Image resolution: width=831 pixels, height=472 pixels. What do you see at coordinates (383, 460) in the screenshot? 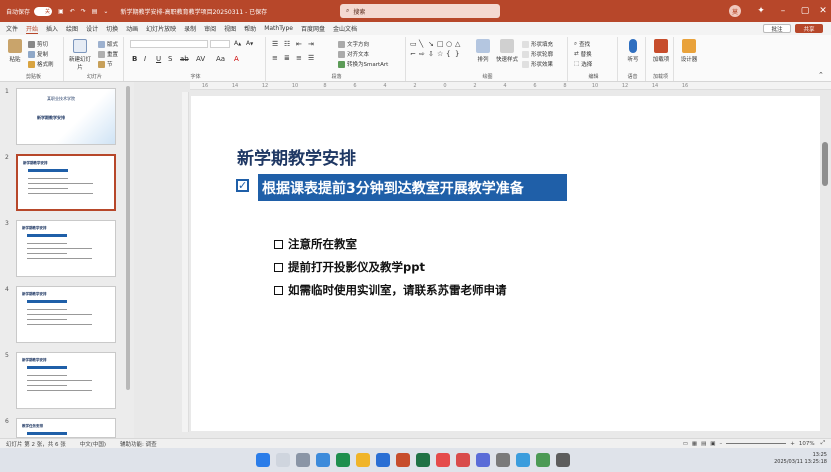
I see `word-icon` at bounding box center [383, 460].